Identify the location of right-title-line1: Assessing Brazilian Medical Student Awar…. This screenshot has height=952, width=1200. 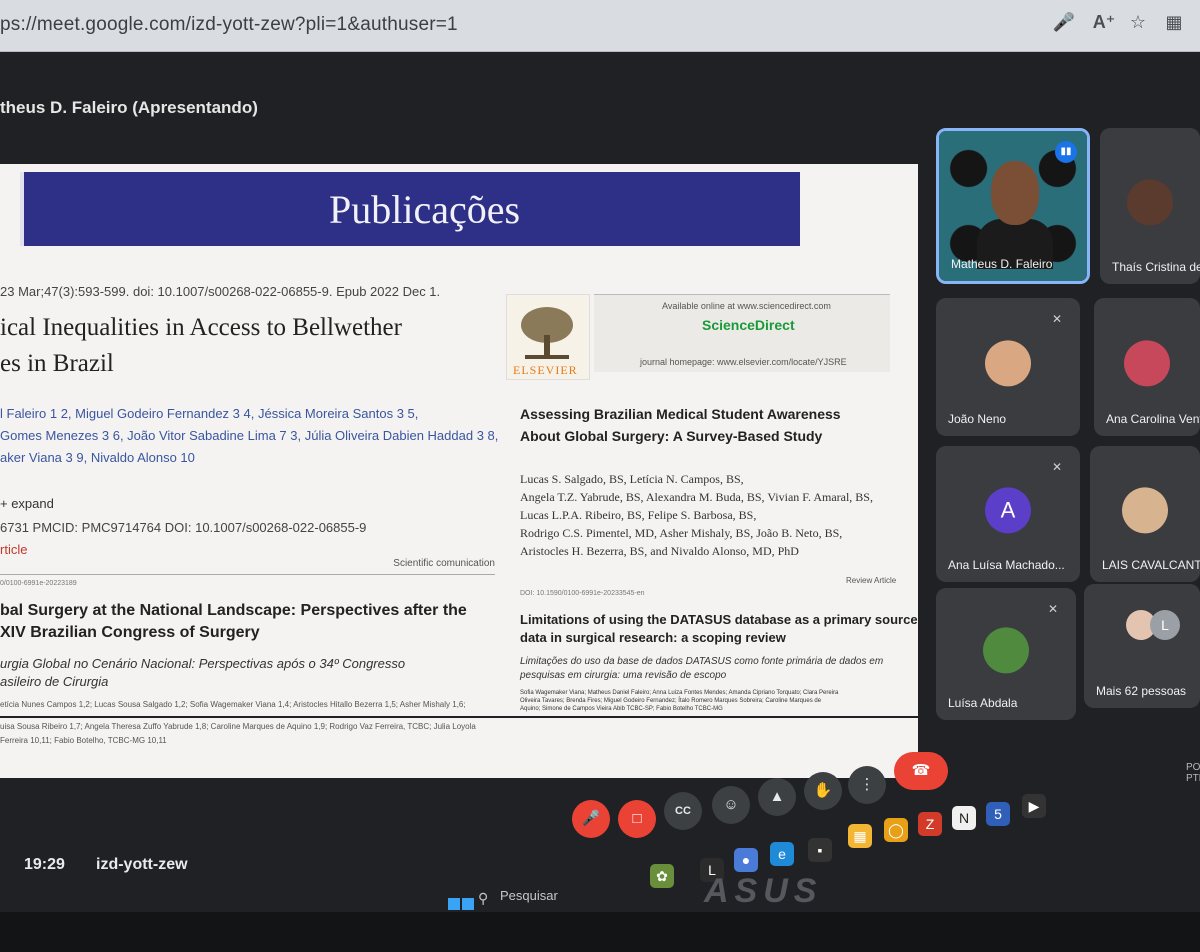
(680, 414).